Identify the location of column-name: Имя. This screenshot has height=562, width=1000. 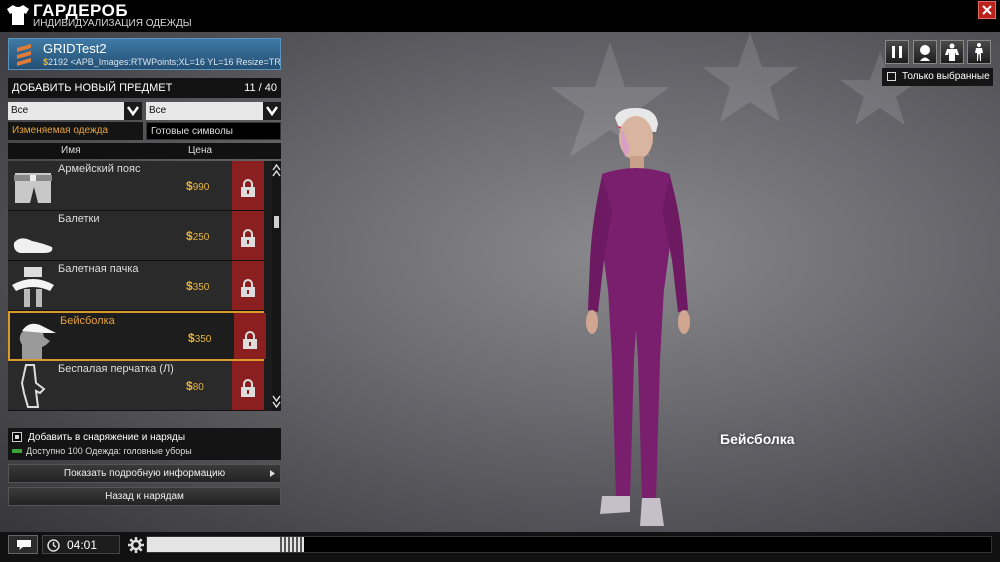
(70, 150).